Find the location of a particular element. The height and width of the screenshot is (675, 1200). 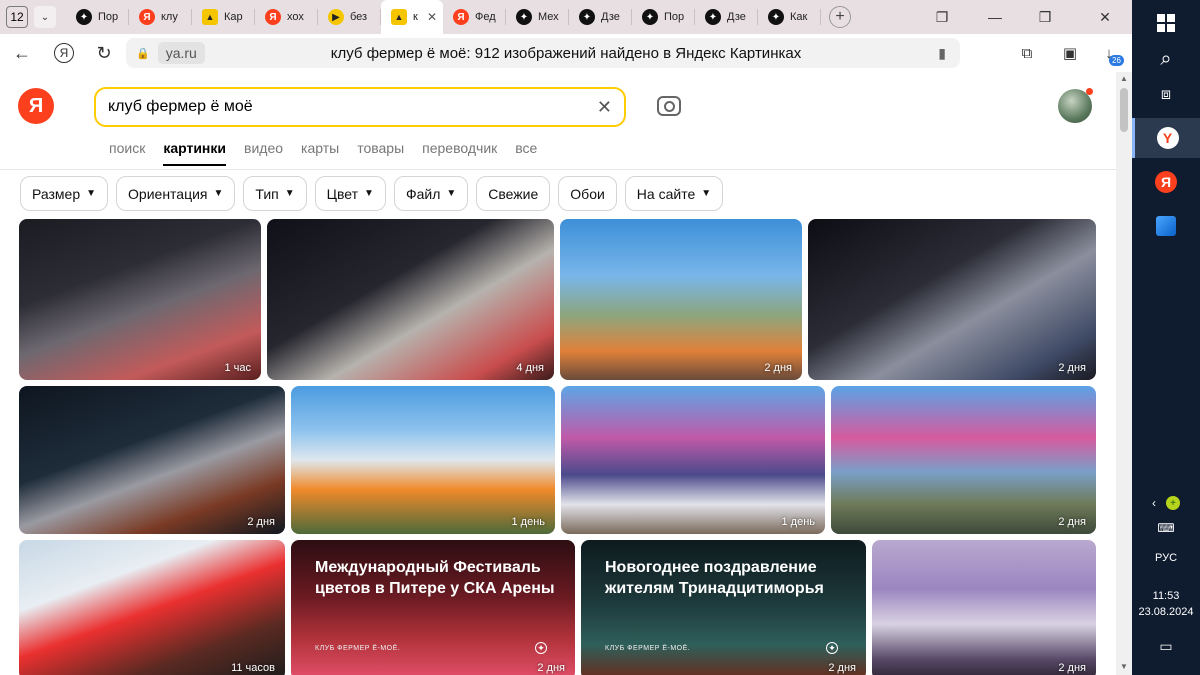

yandex-browser-taskbar-app: Y is located at coordinates (1166, 138).